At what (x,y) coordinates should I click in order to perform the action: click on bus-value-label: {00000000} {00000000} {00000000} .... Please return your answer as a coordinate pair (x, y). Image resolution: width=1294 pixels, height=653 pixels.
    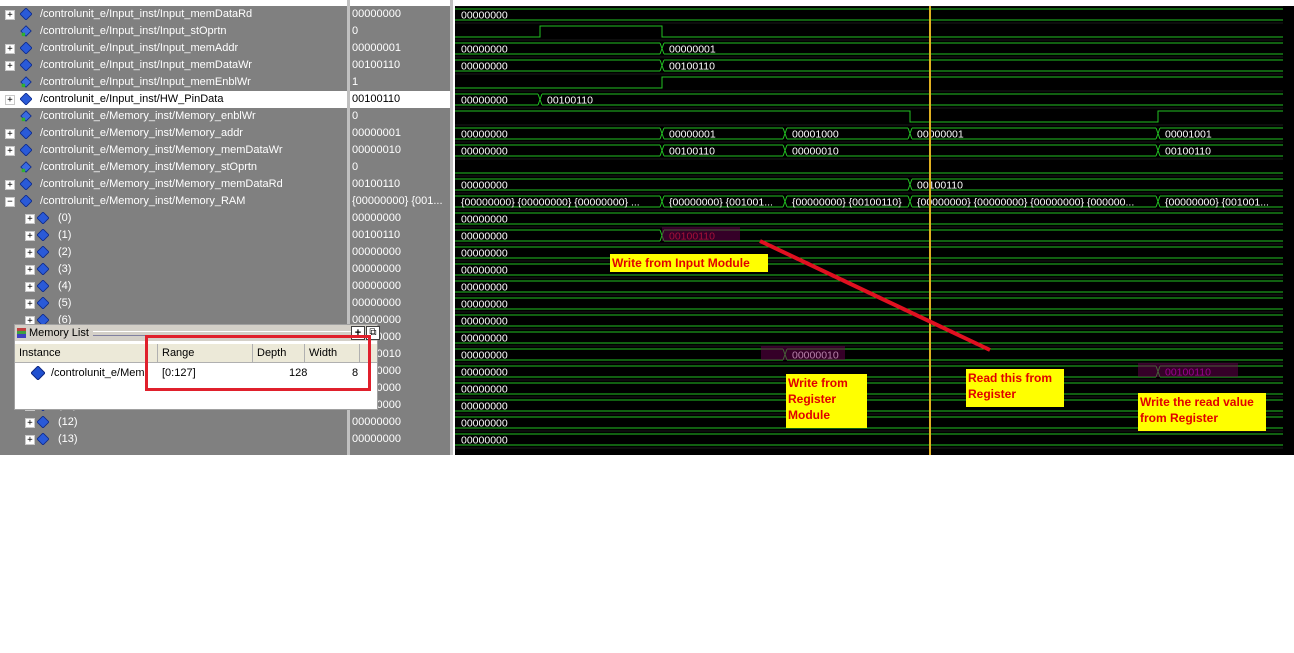
    Looking at the image, I should click on (550, 203).